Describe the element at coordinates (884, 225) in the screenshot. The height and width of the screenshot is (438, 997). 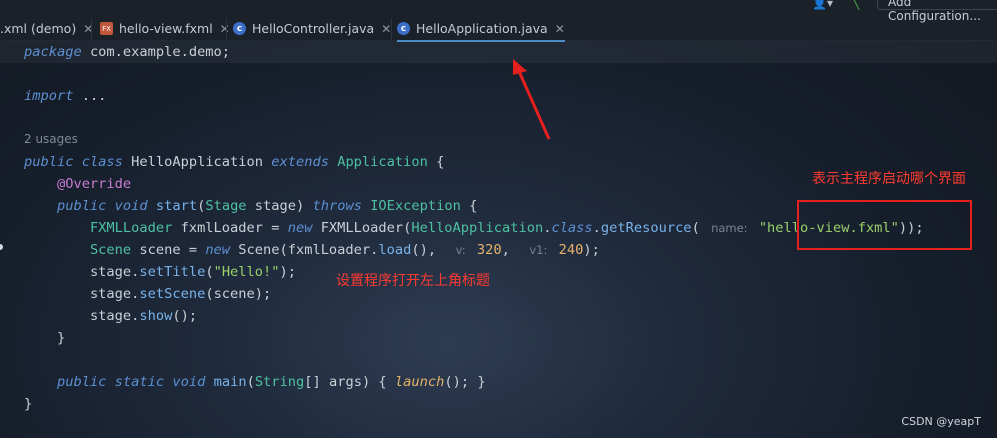
I see `annotation-highlight-box` at that location.